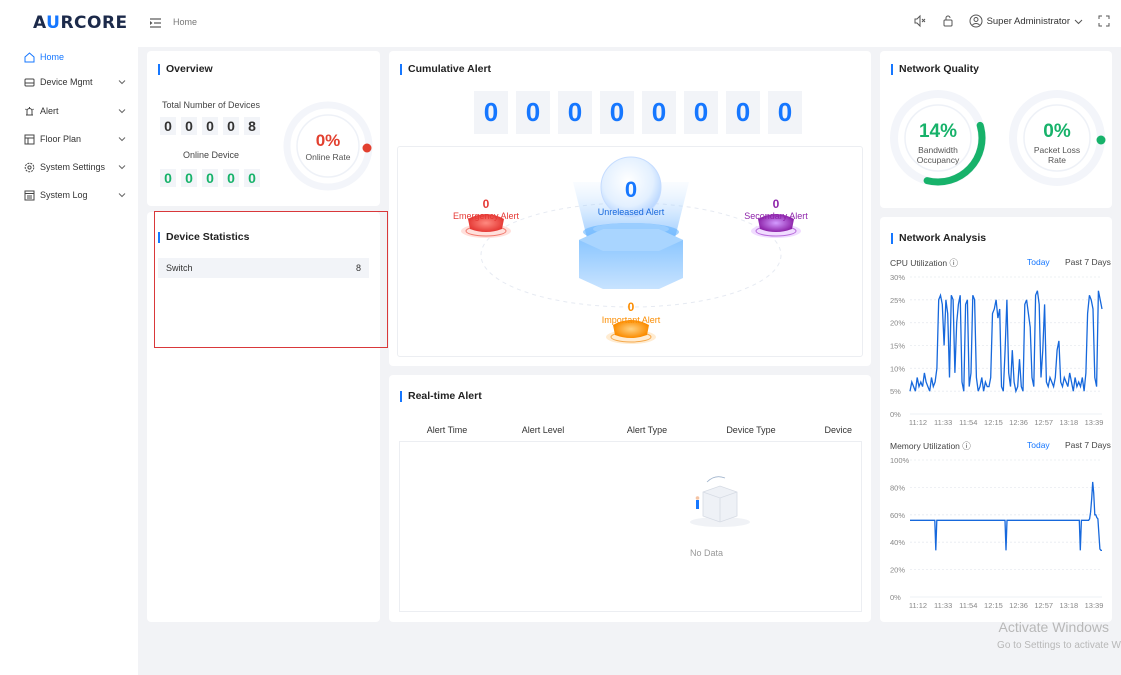 Image resolution: width=1121 pixels, height=675 pixels. Describe the element at coordinates (29, 82) in the screenshot. I see `device-icon` at that location.